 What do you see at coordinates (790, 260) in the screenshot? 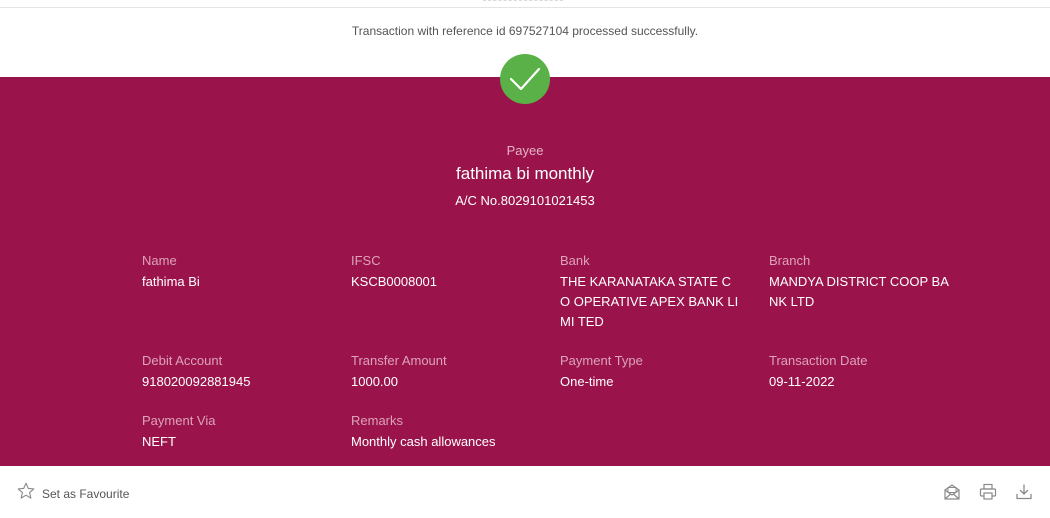
I see `field-label: Branch` at bounding box center [790, 260].